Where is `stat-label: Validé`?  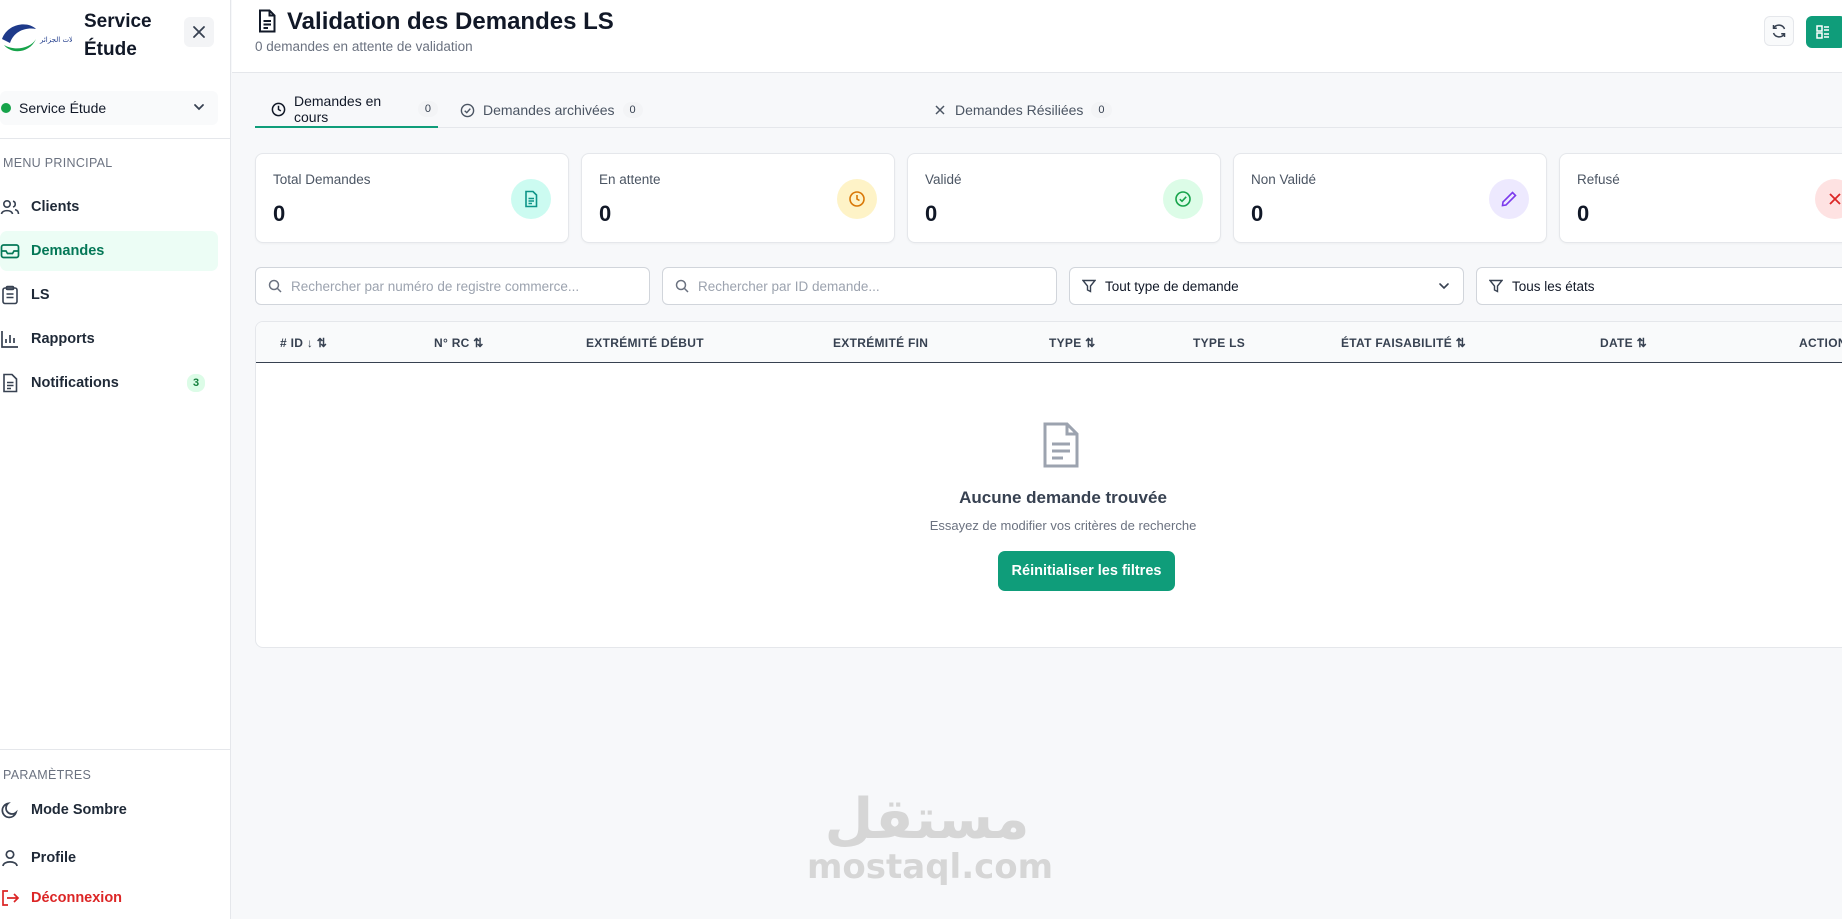 stat-label: Validé is located at coordinates (943, 179).